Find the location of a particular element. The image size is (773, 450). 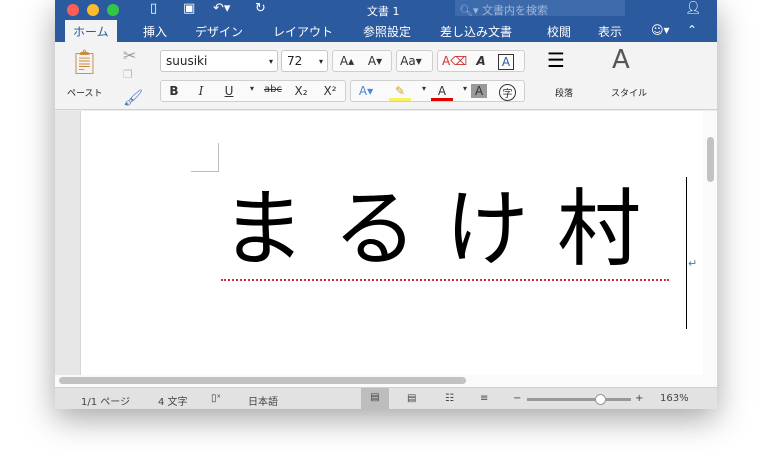

paste-label: ペースト is located at coordinates (85, 92).